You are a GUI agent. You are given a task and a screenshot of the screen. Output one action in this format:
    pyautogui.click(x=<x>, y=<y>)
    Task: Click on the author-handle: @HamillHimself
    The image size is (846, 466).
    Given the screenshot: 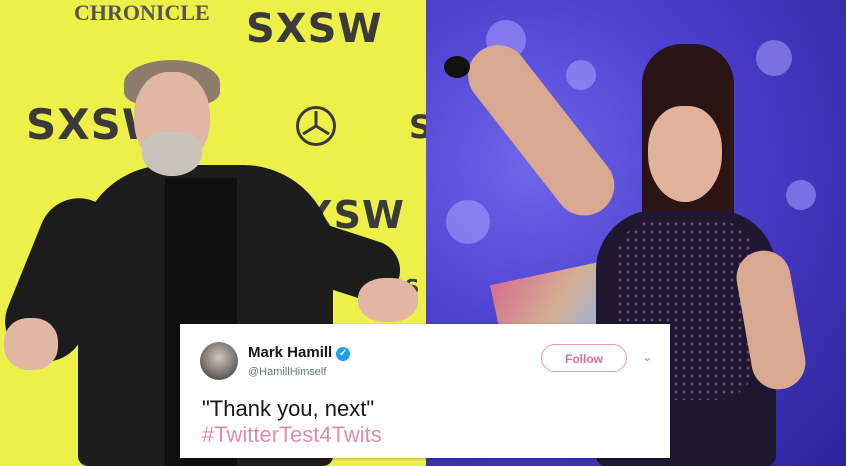 What is the action you would take?
    pyautogui.click(x=287, y=372)
    